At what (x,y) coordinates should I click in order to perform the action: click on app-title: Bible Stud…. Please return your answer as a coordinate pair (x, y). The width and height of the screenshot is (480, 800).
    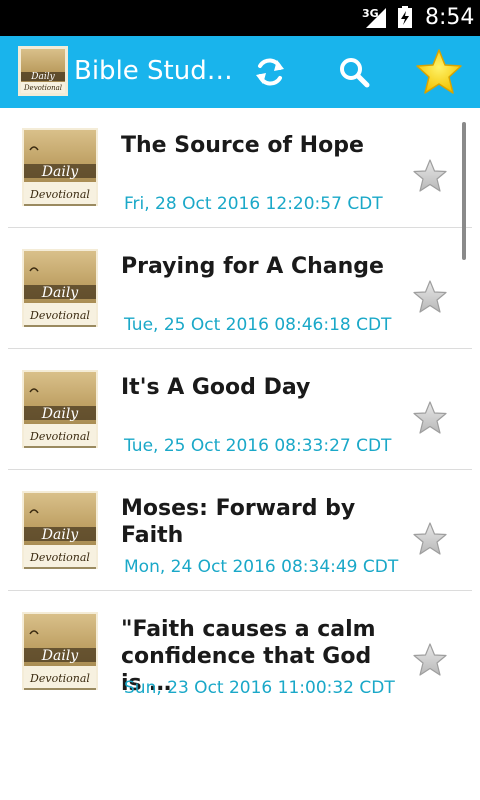
    Looking at the image, I should click on (153, 71).